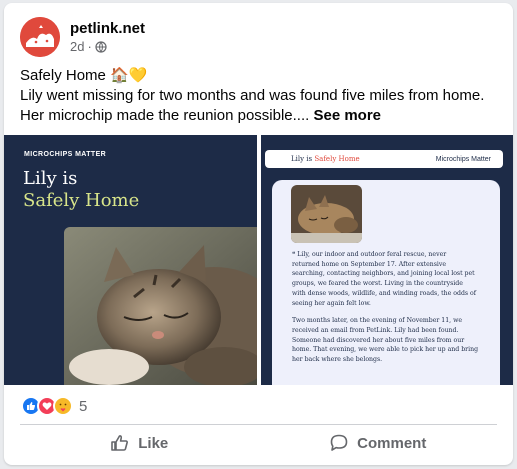 The image size is (517, 469). What do you see at coordinates (463, 159) in the screenshot?
I see `pill-right: Microchips Matter` at bounding box center [463, 159].